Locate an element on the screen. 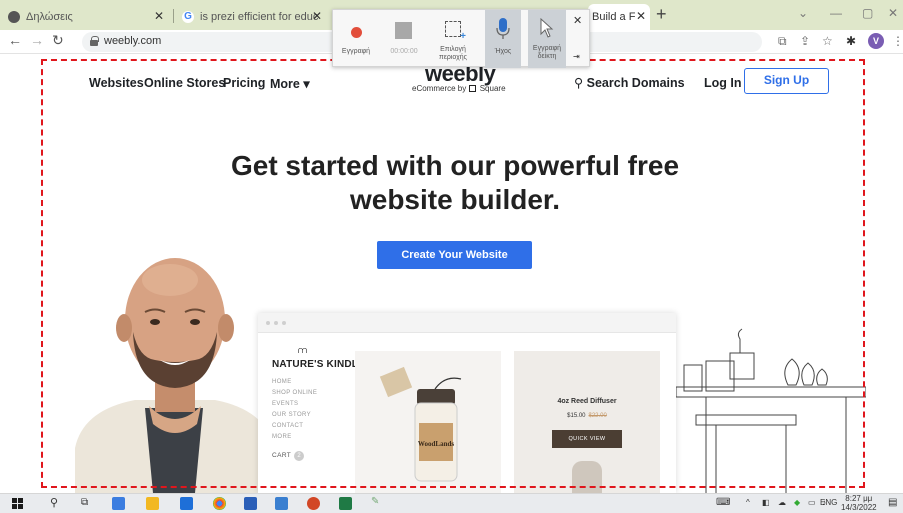 Image resolution: width=903 pixels, height=513 pixels. app-icon is located at coordinates (281, 503).